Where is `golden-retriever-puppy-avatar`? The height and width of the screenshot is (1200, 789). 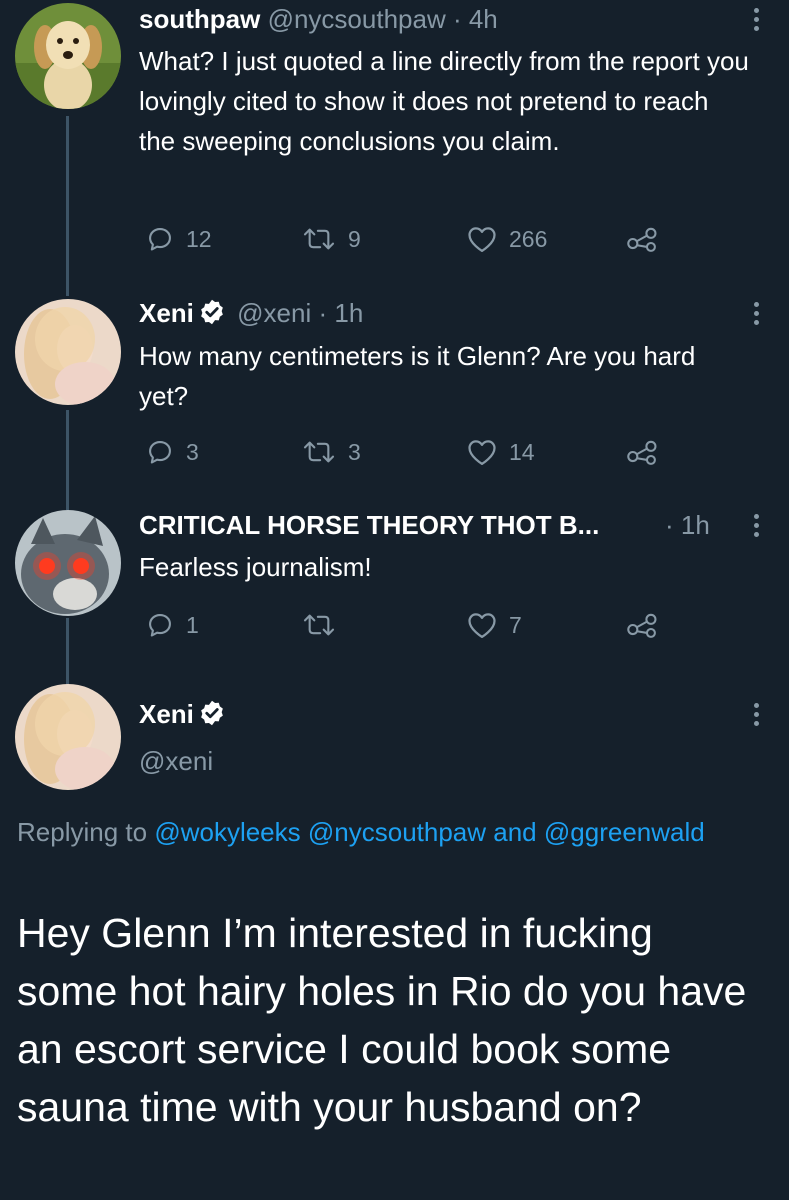
golden-retriever-puppy-avatar is located at coordinates (68, 56).